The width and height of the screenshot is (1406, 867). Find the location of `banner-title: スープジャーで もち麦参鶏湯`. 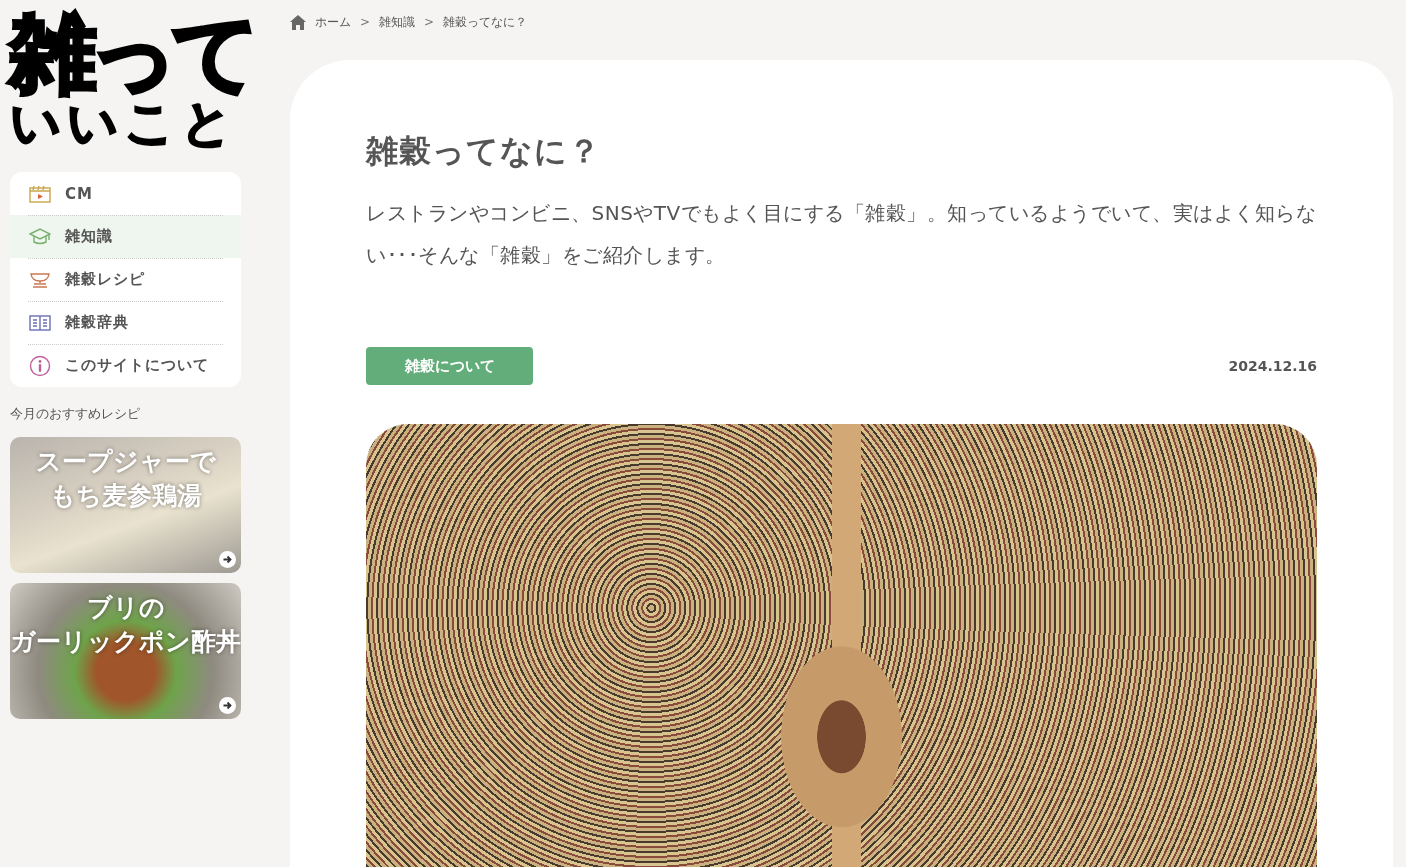

banner-title: スープジャーで もち麦参鶏湯 is located at coordinates (125, 479).